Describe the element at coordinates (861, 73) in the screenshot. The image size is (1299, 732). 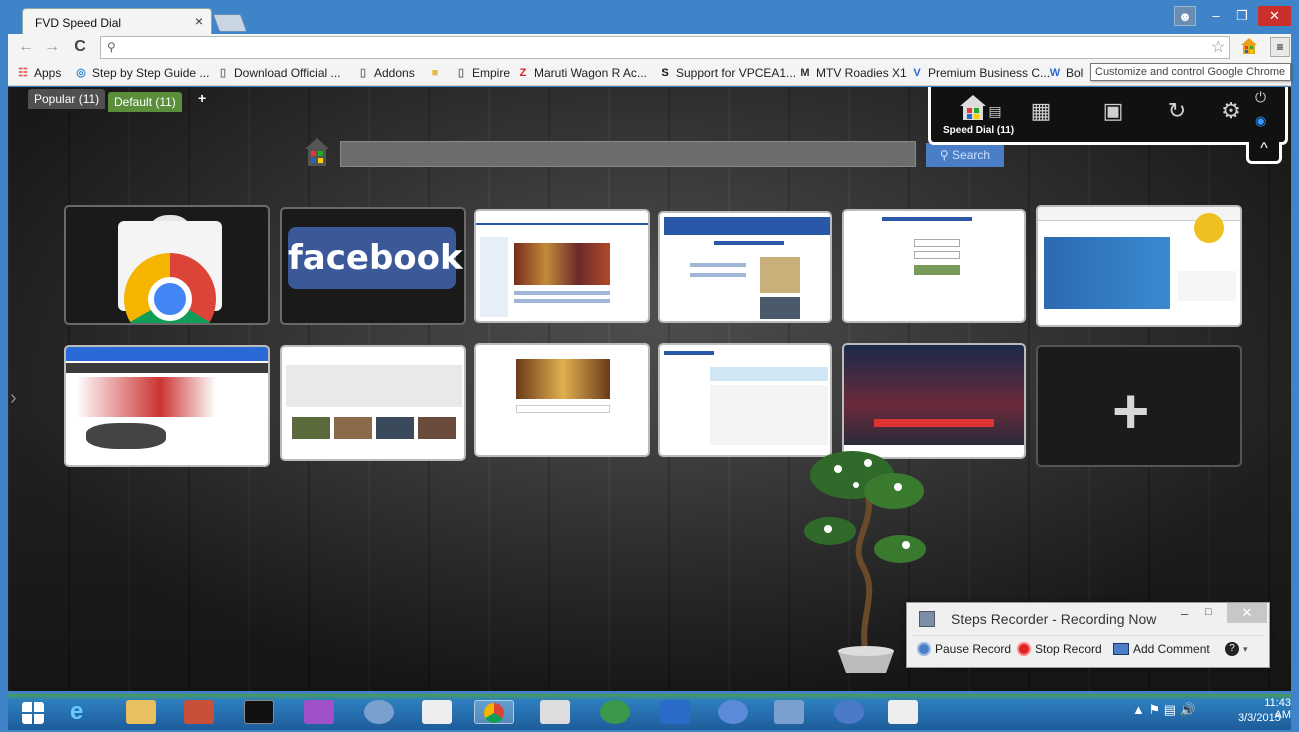
I see `bookmark-label: MTV Roadies X1` at that location.